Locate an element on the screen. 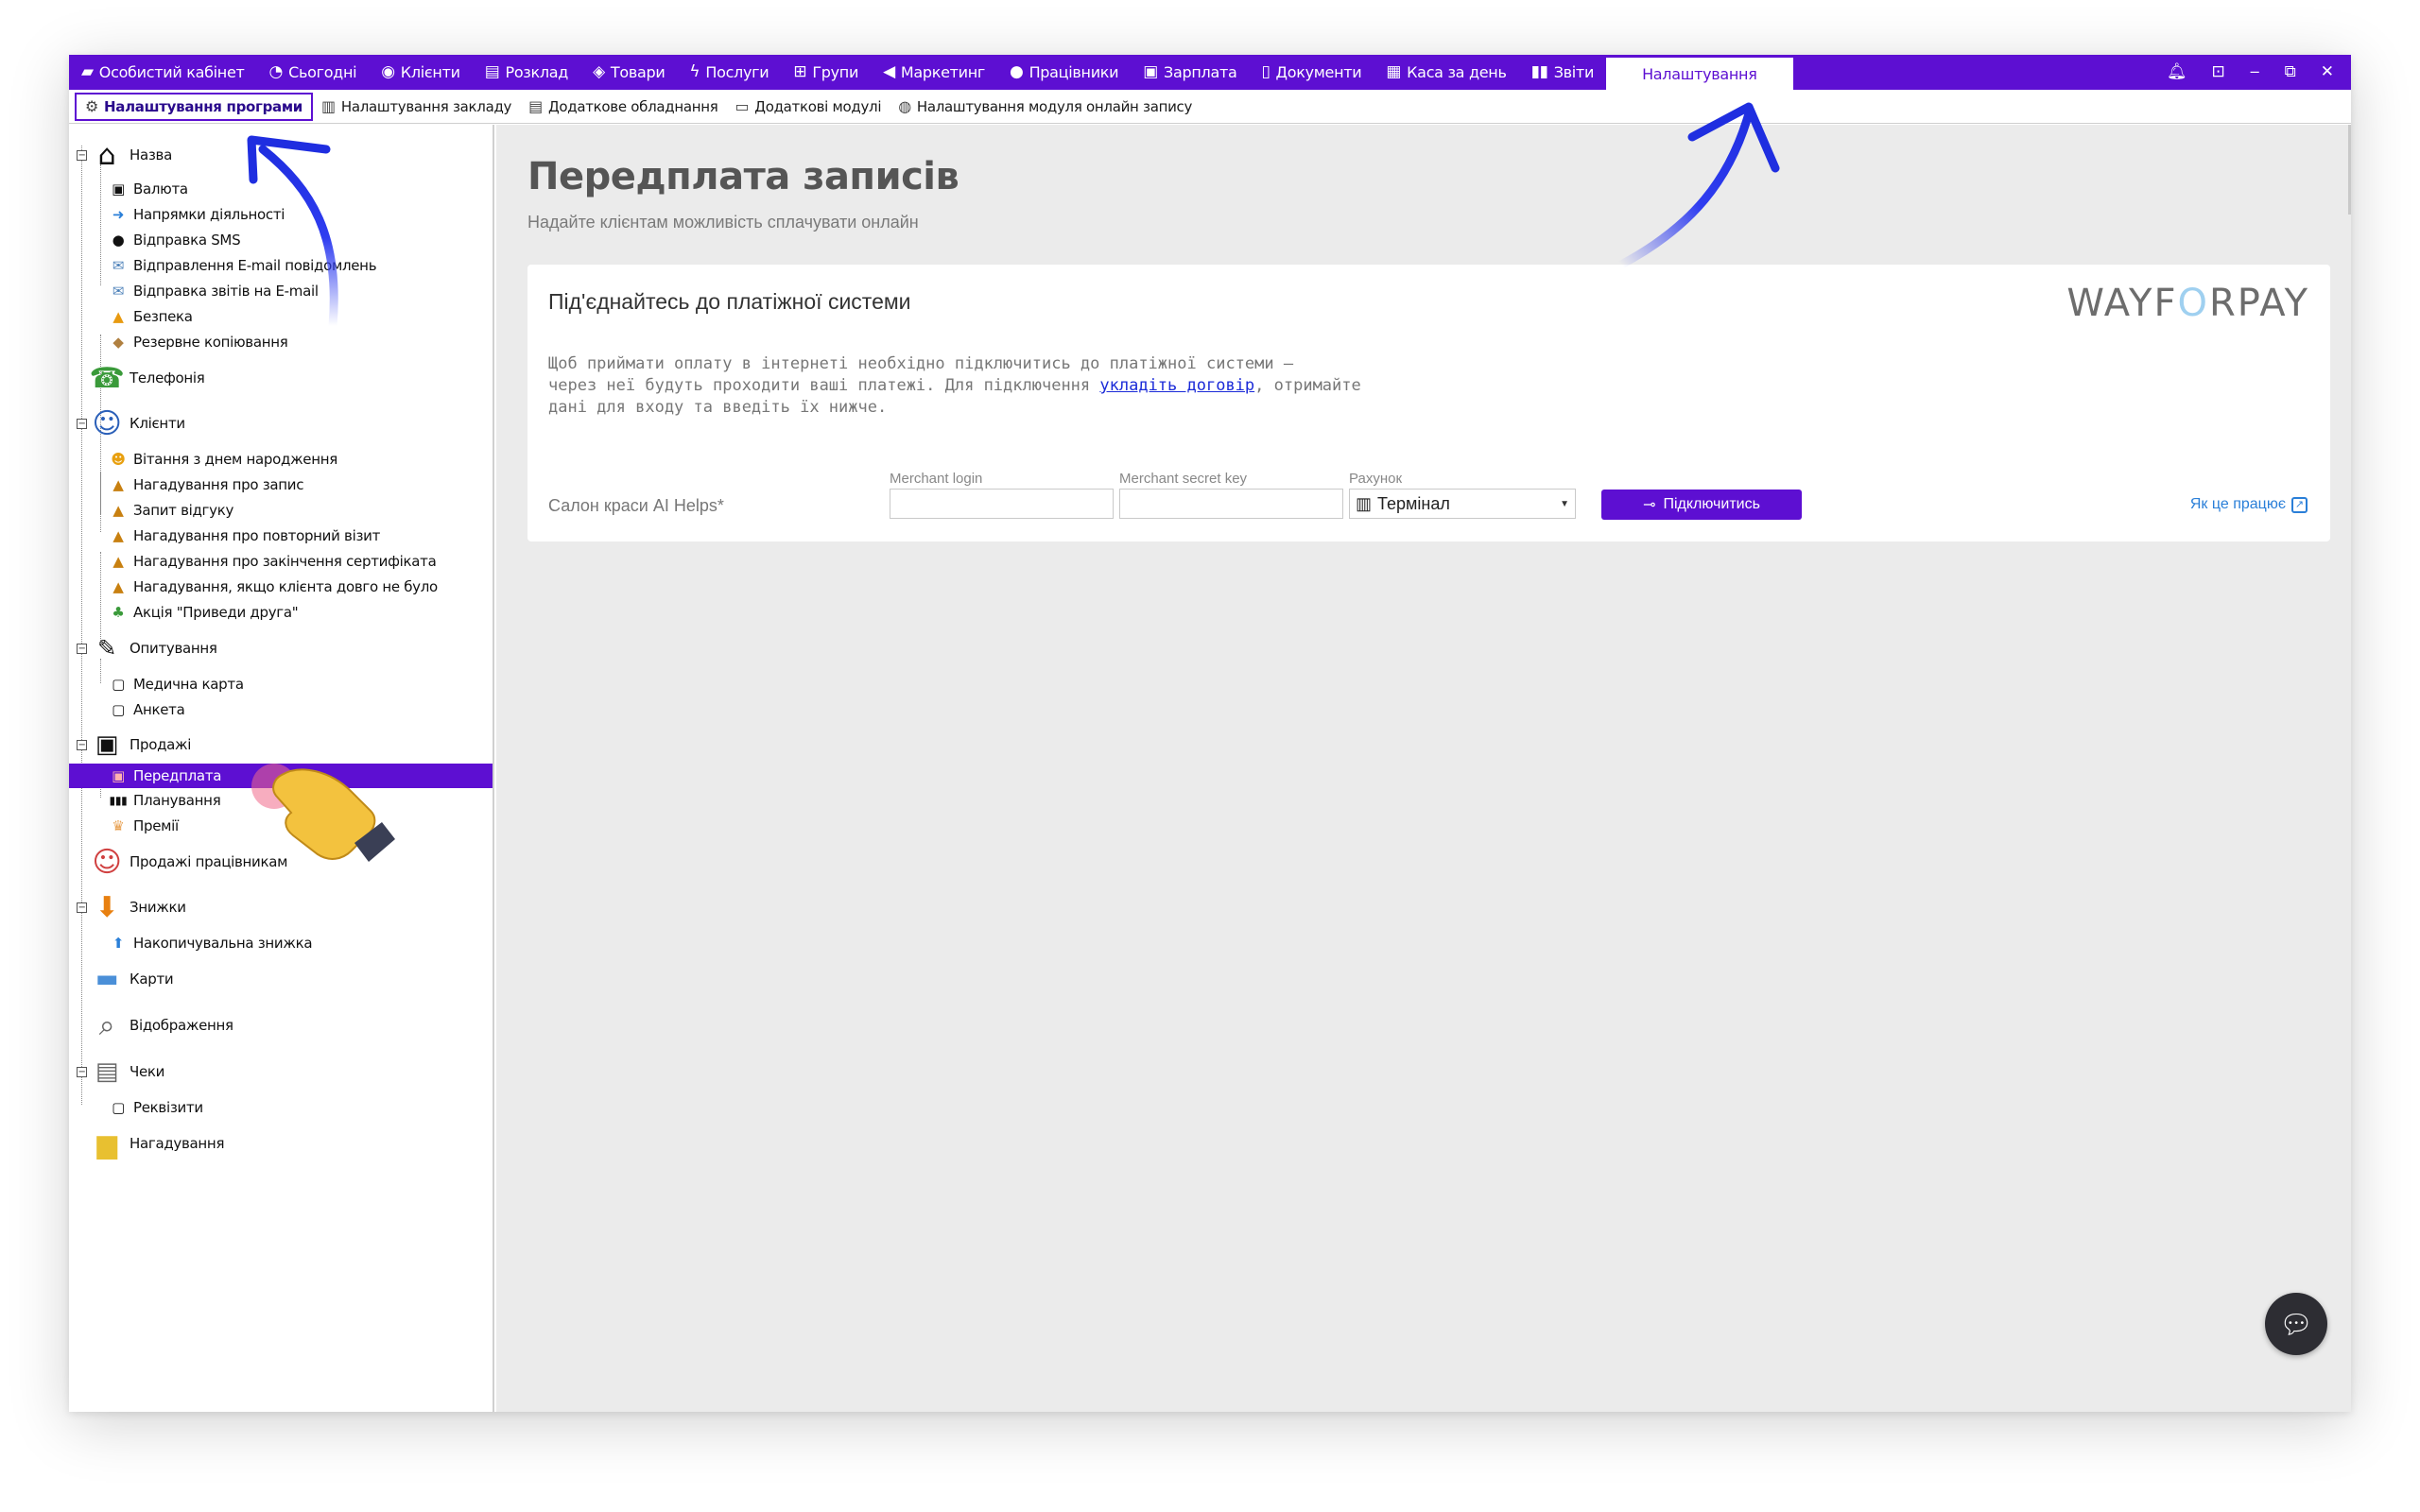 The image size is (2420, 1512). menu-item-clients: ◉ Клієнти is located at coordinates (421, 72).